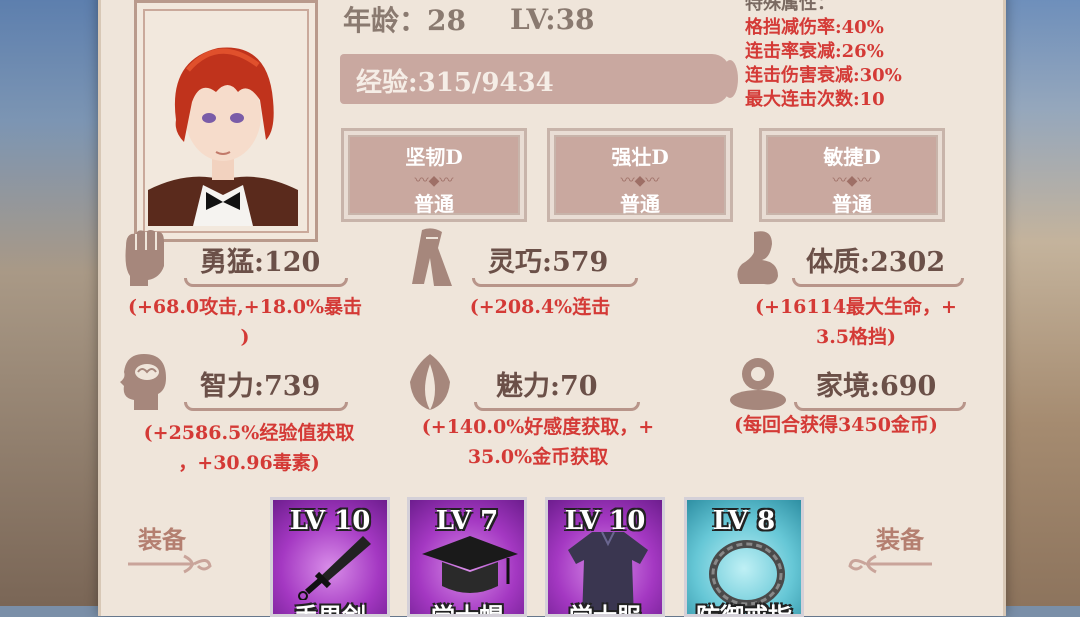  Describe the element at coordinates (814, 27) in the screenshot. I see `special-line: 格挡减伤率:40%` at that location.